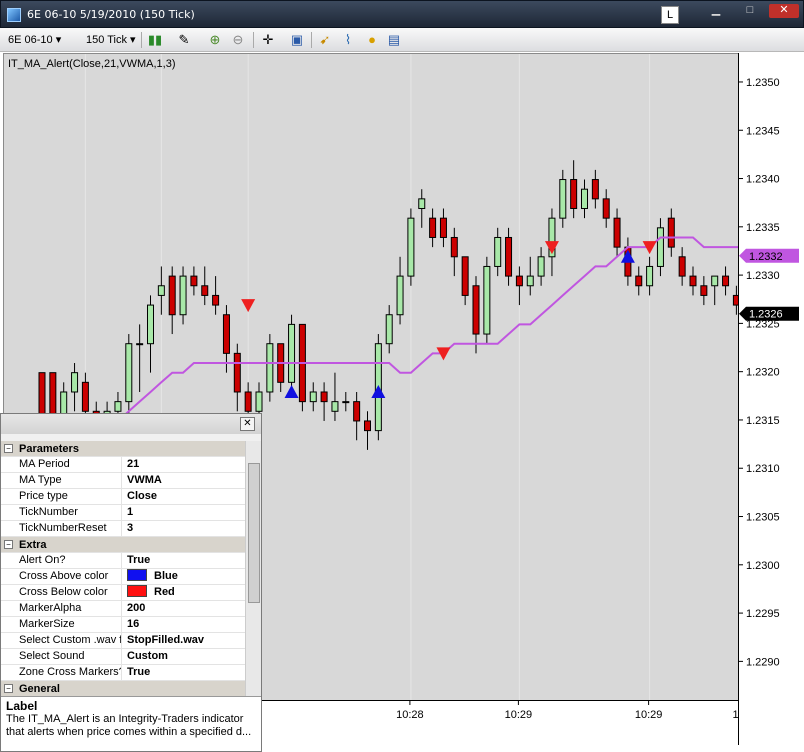 The width and height of the screenshot is (804, 752). I want to click on property-value-text: Custom, so click(147, 656).